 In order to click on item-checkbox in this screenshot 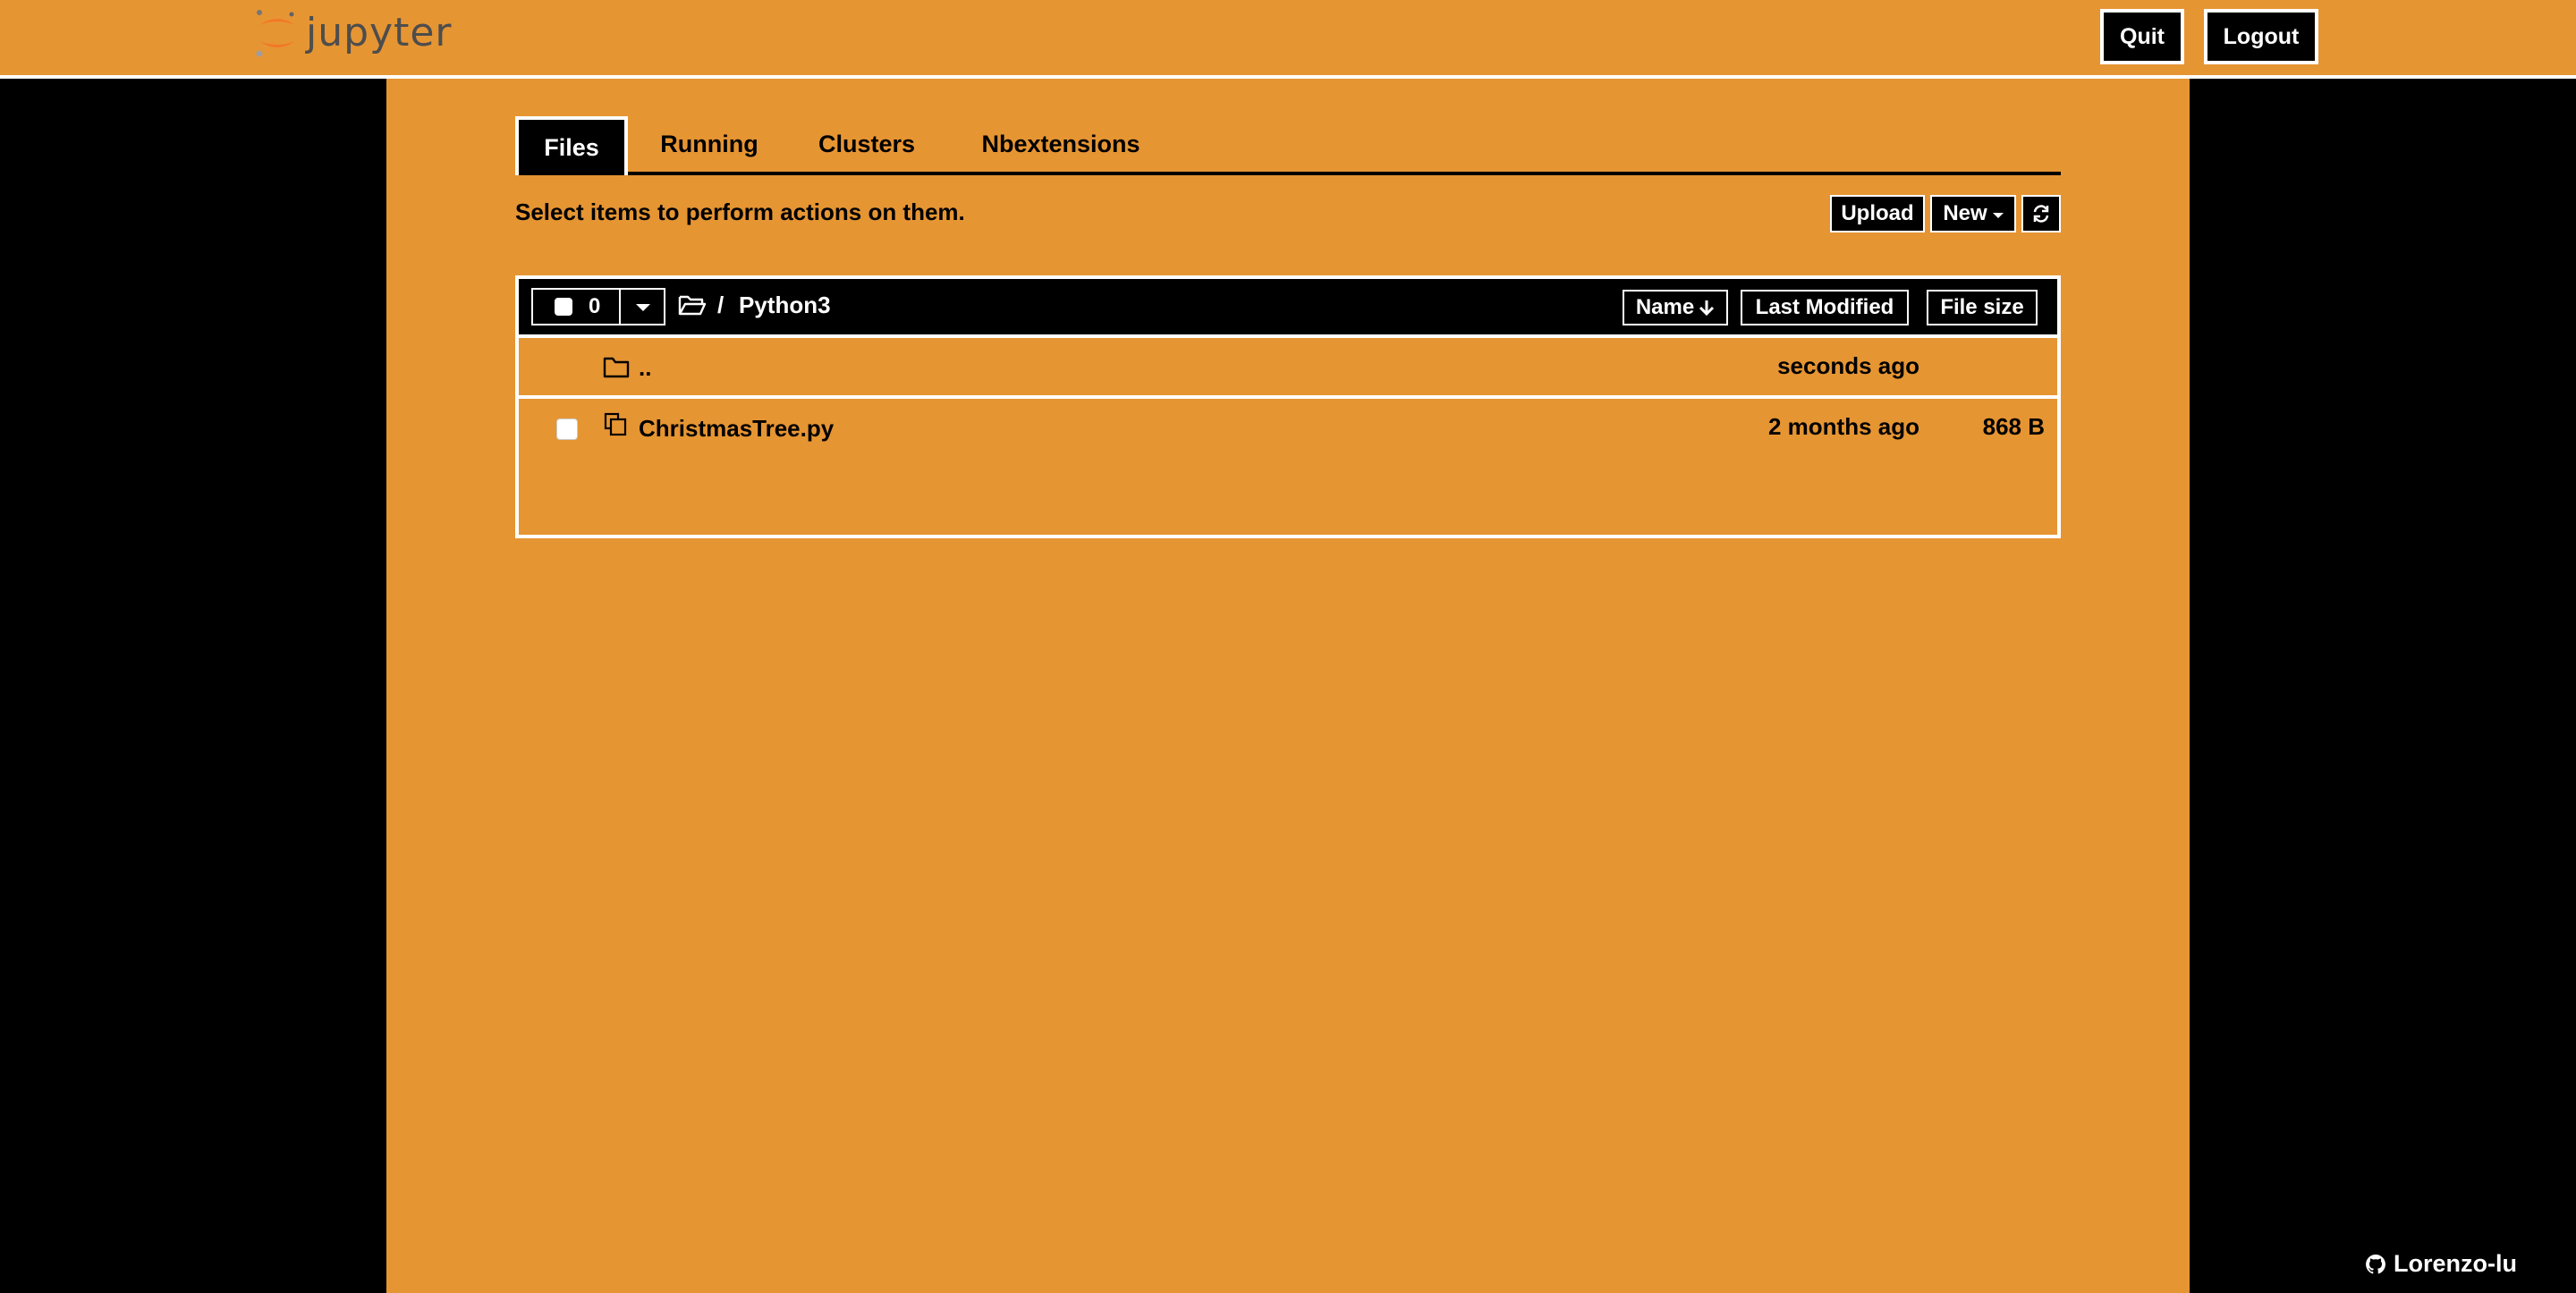, I will do `click(567, 429)`.